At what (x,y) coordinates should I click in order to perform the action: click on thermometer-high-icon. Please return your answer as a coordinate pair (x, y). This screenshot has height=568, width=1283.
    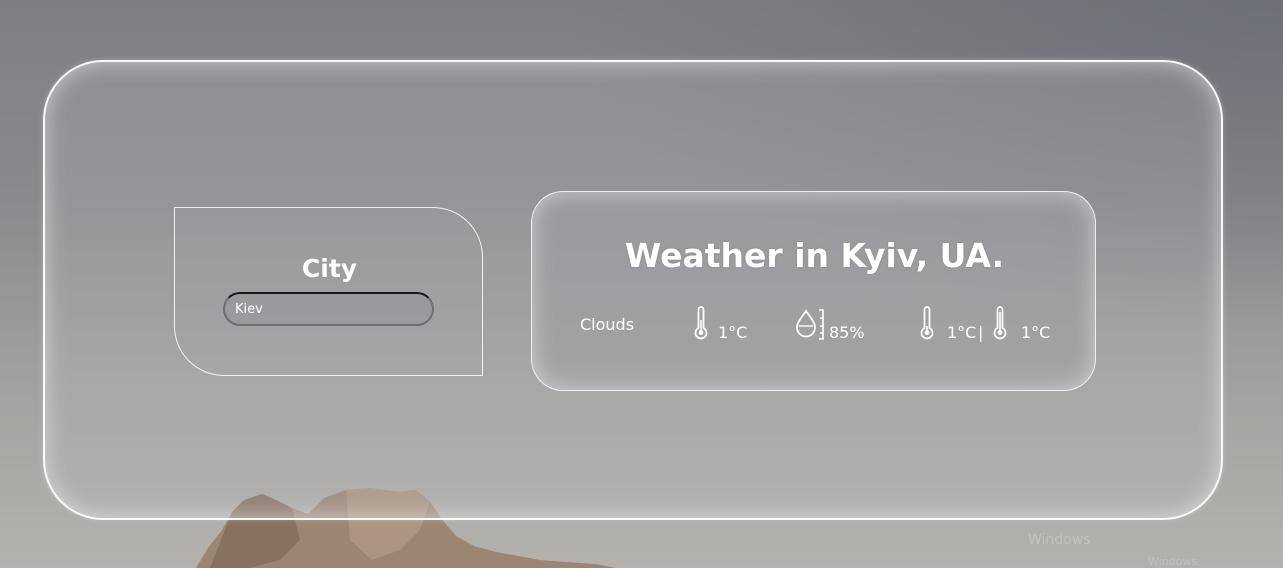
    Looking at the image, I should click on (1000, 323).